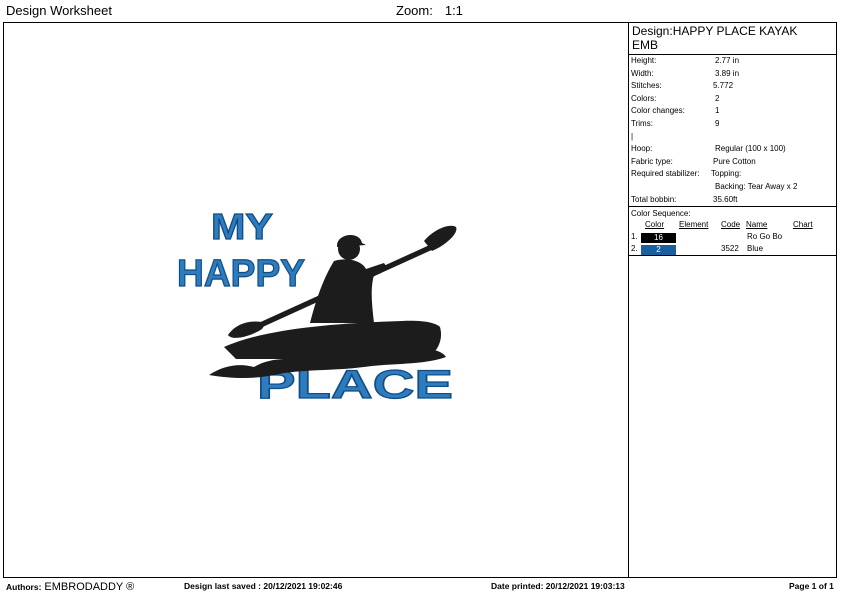  I want to click on artwork-text-happy: HAPPY, so click(241, 274).